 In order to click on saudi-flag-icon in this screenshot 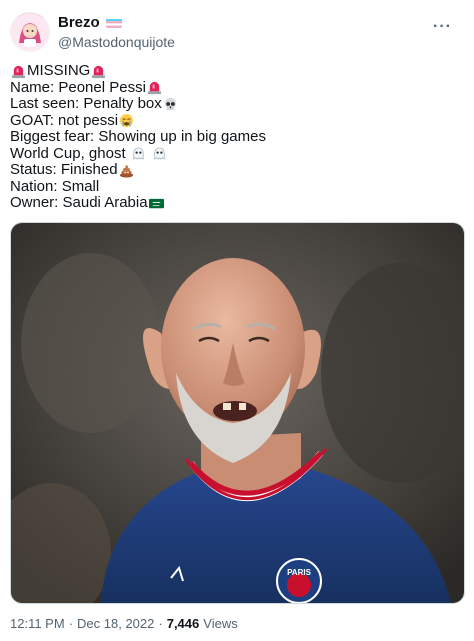, I will do `click(156, 203)`.